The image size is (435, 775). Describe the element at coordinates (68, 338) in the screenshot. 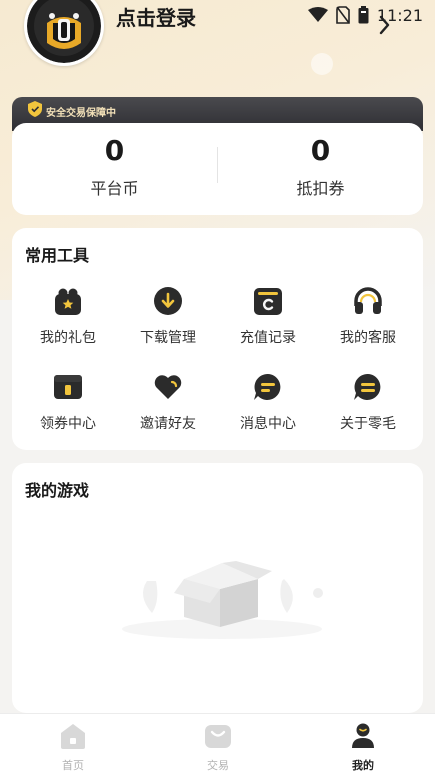

I see `tool-label: 我的礼包` at that location.